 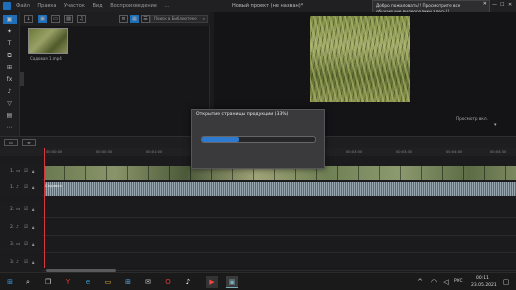 What do you see at coordinates (494, 5) in the screenshot?
I see `minimize-button: —` at bounding box center [494, 5].